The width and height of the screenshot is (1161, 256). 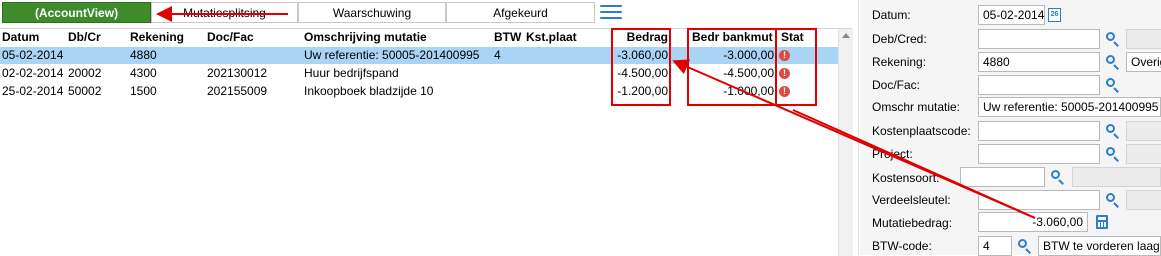 I want to click on cell-omschrijving: Uw referentie: 50005-201400995, so click(x=392, y=55).